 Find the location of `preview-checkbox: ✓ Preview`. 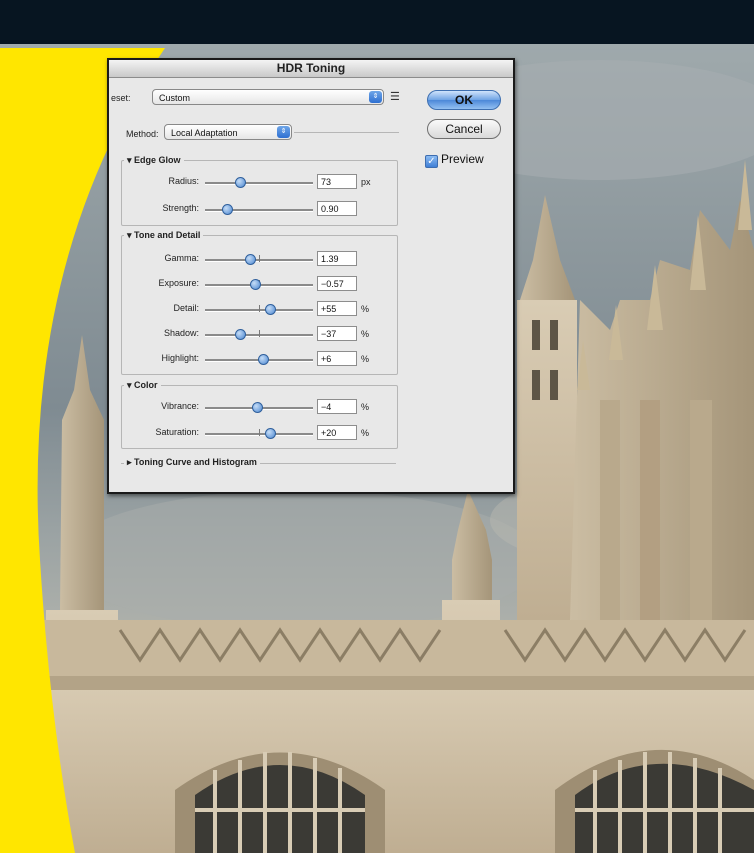

preview-checkbox: ✓ Preview is located at coordinates (454, 160).